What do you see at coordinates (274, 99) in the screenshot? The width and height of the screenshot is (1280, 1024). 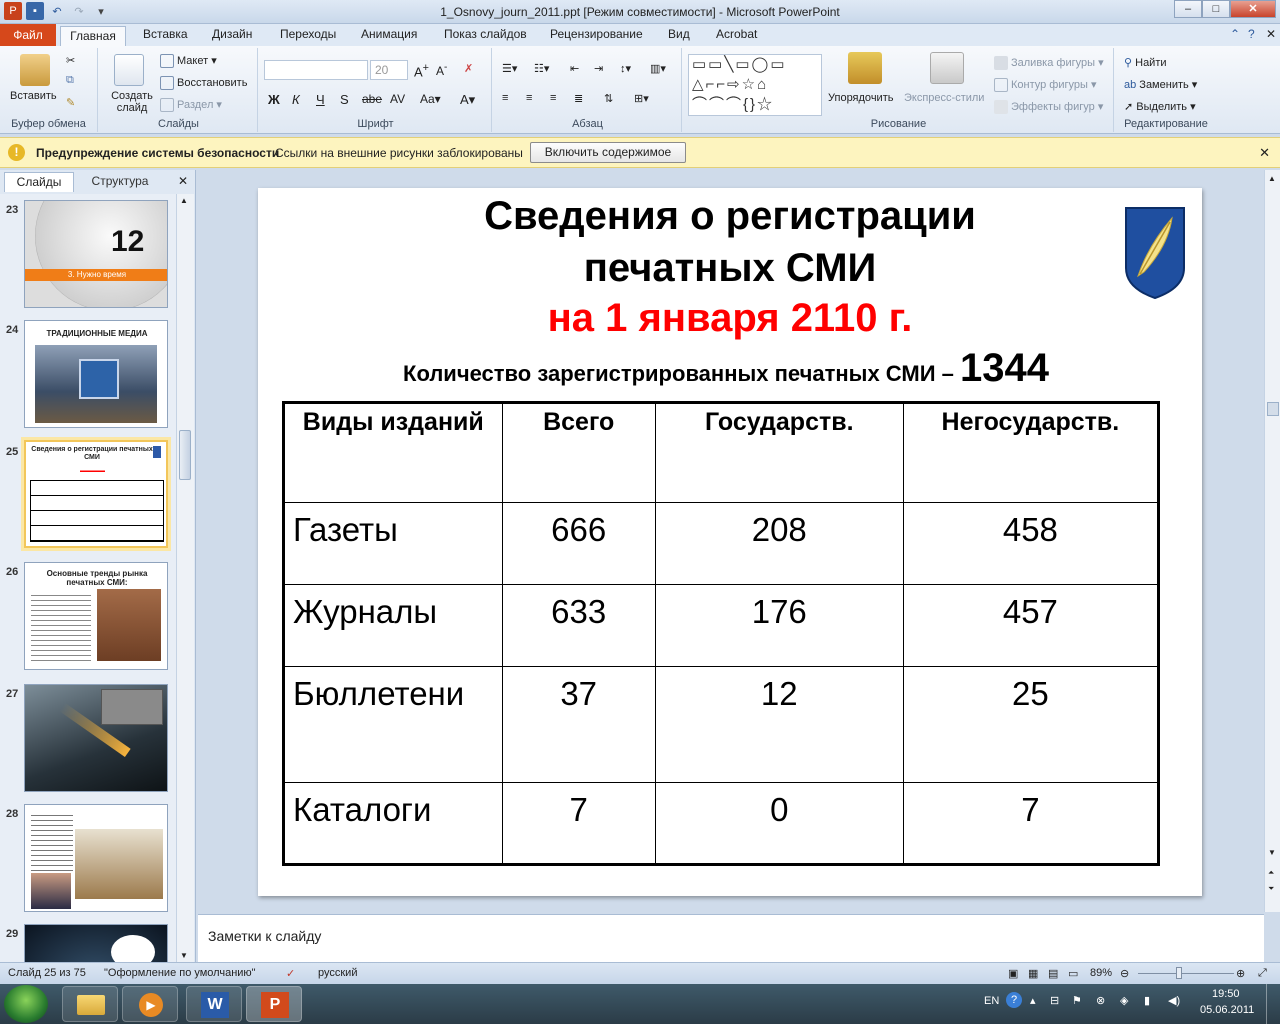 I see `bold-icon: Ж` at bounding box center [274, 99].